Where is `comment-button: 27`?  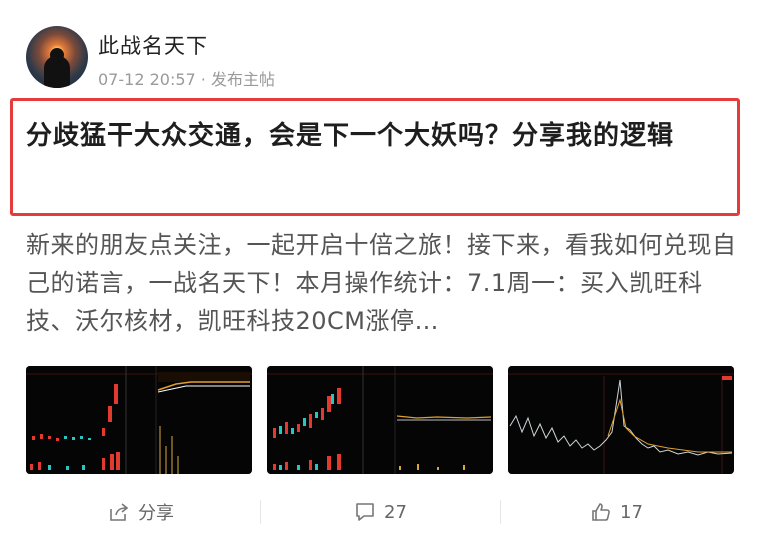 comment-button: 27 is located at coordinates (380, 512).